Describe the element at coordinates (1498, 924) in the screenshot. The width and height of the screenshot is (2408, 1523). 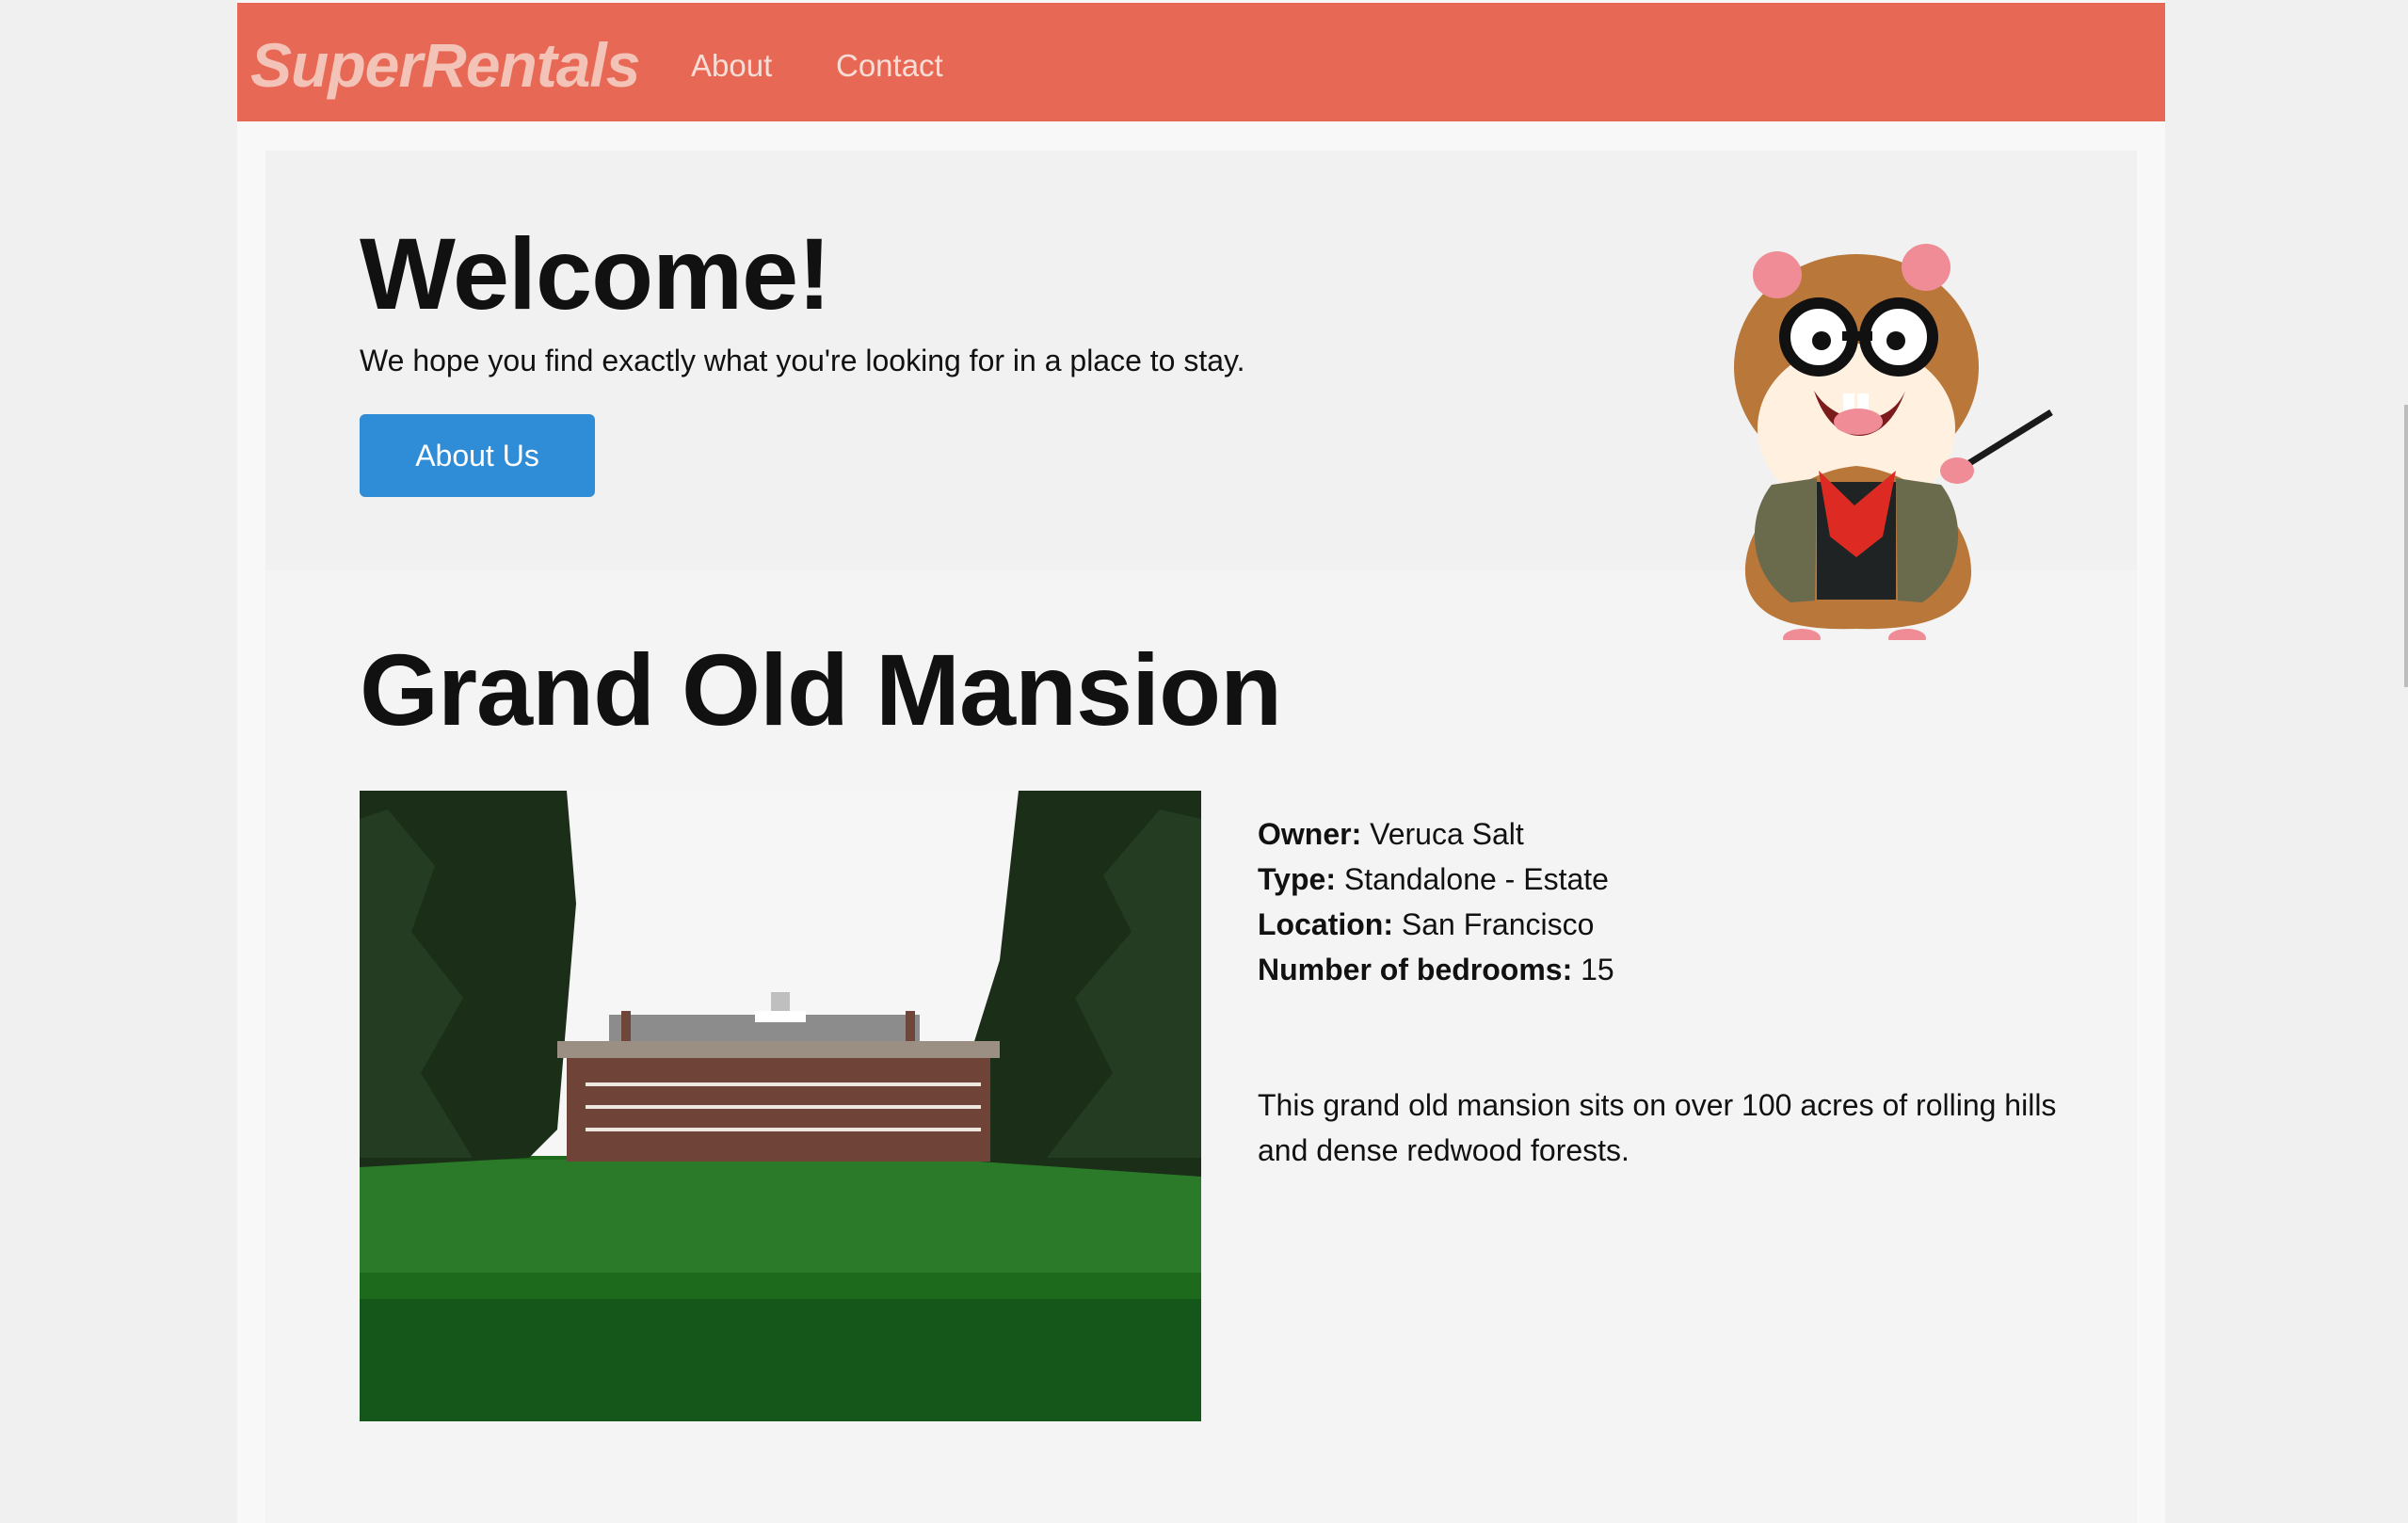
I see `location-value: San Francisco` at that location.